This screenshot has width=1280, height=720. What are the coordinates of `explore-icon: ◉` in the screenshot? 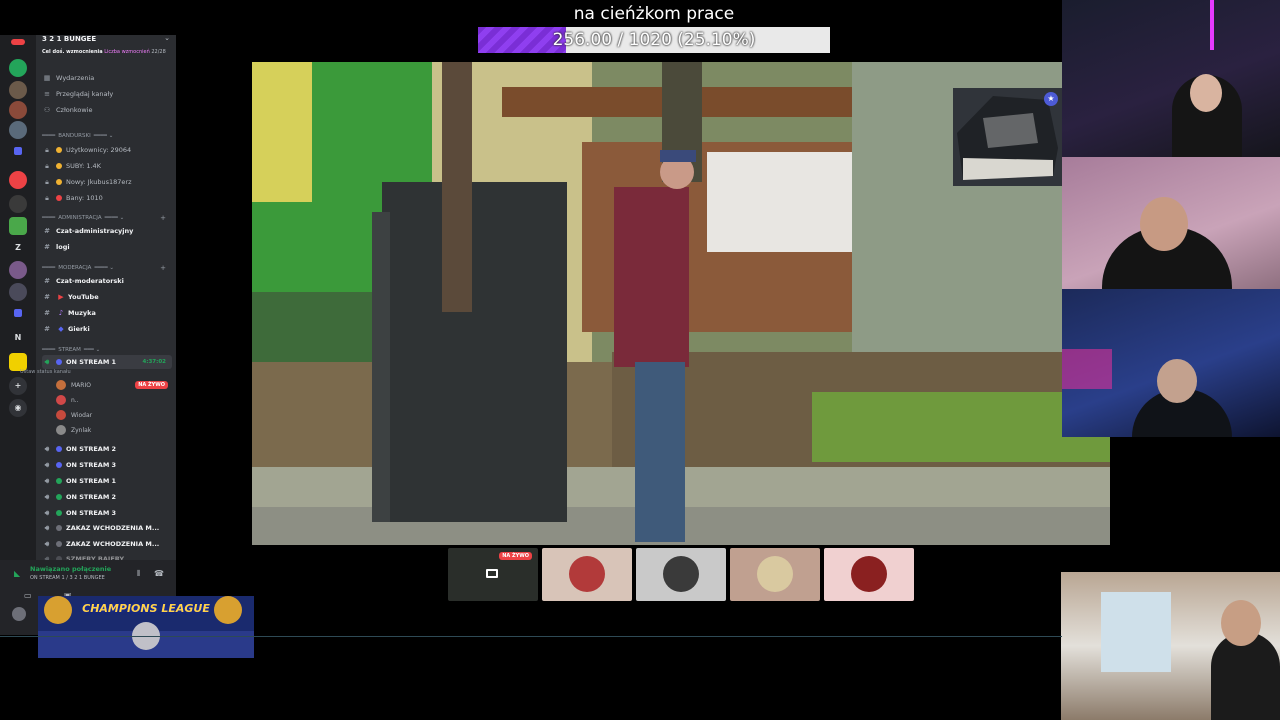 It's located at (18, 408).